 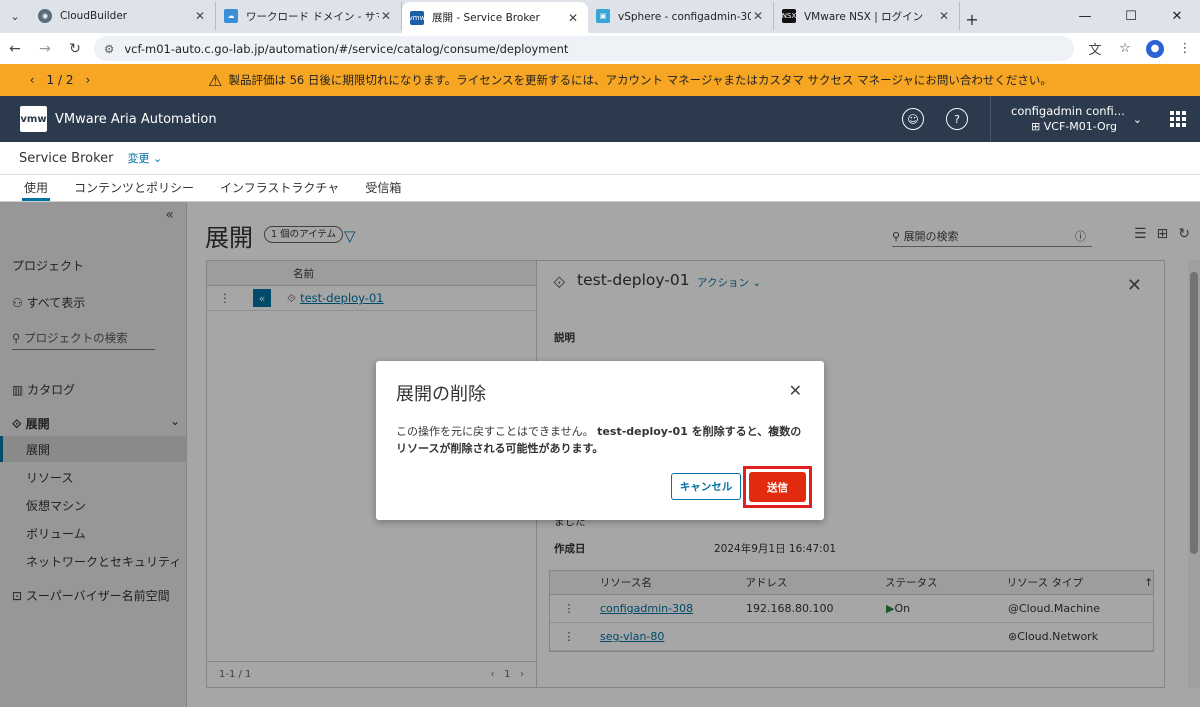 What do you see at coordinates (789, 16) in the screenshot?
I see `nsx-favicon-icon: NSX` at bounding box center [789, 16].